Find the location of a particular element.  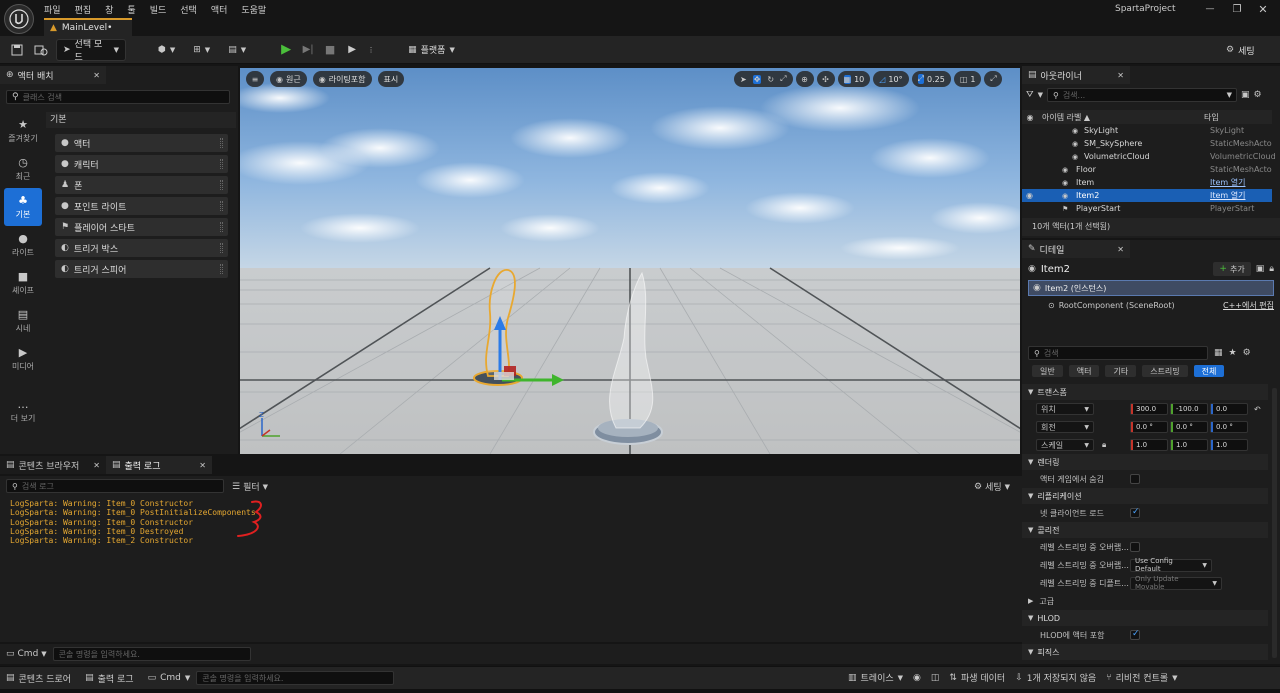

reset-icon: ↶ is located at coordinates (1257, 409).